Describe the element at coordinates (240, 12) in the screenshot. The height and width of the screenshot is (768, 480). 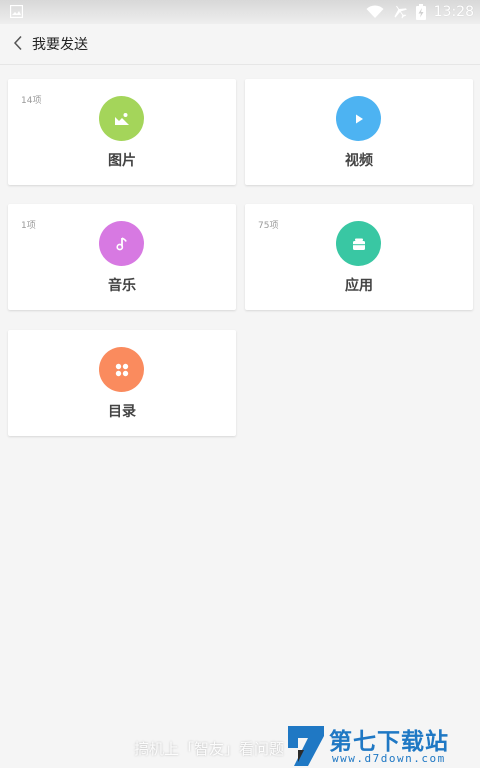
I see `status-bar: 13:28` at that location.